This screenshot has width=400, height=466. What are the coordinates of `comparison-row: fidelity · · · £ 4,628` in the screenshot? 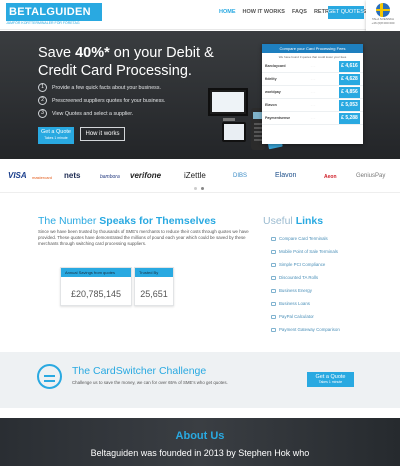 It's located at (312, 79).